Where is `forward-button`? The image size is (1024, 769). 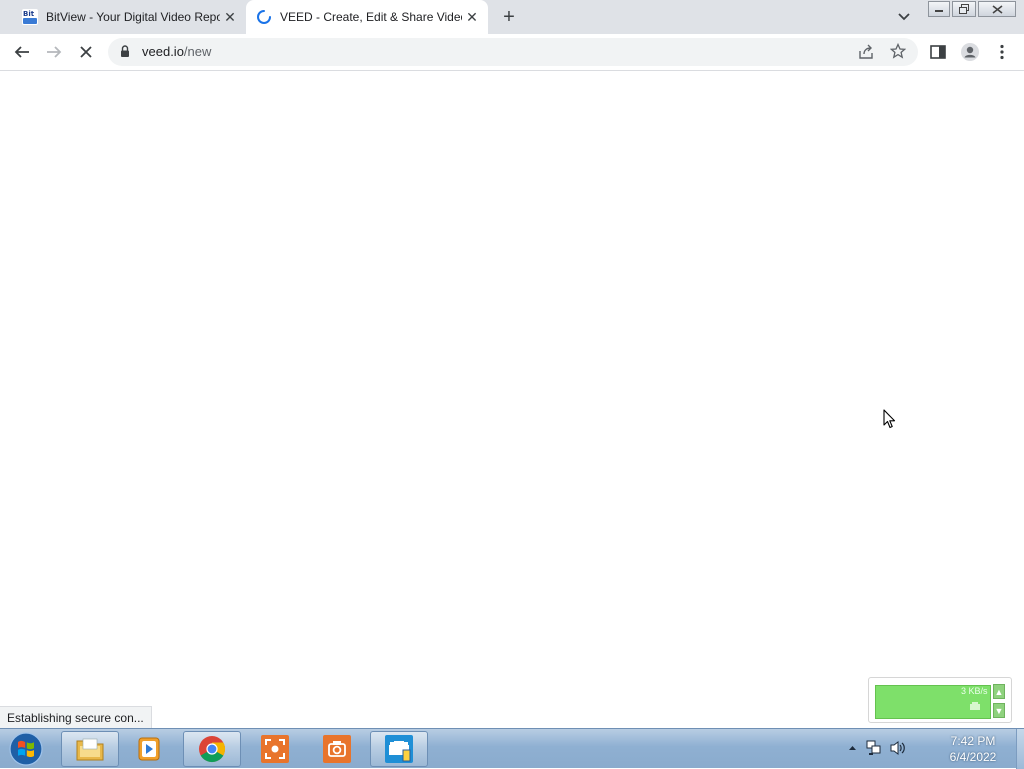 forward-button is located at coordinates (54, 52).